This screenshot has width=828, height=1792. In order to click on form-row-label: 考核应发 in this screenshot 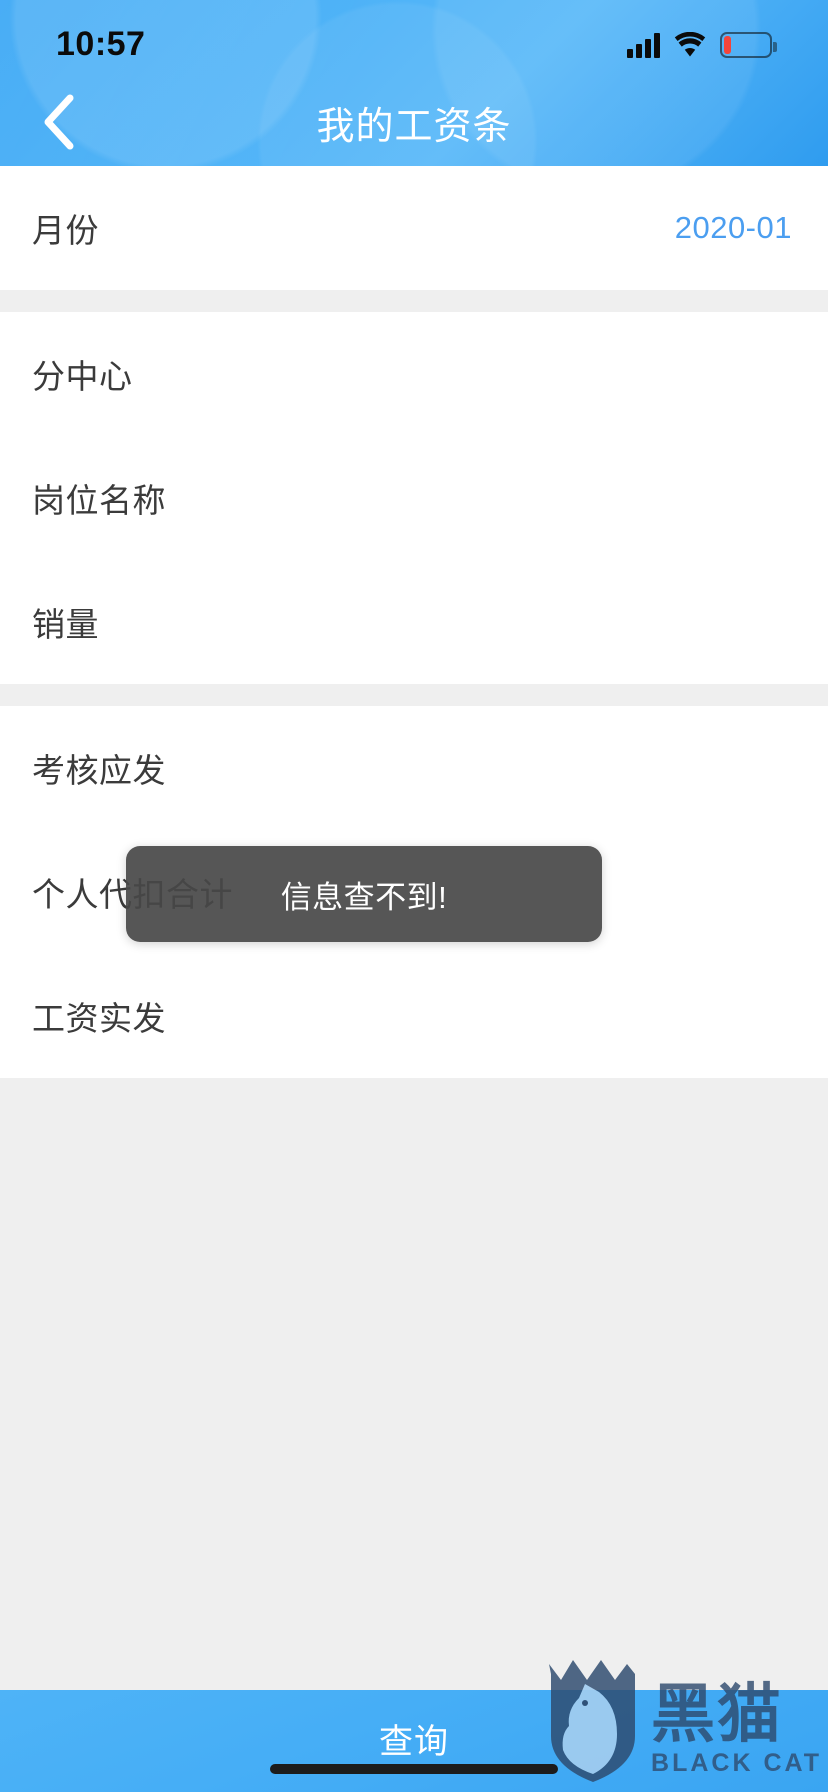, I will do `click(99, 770)`.